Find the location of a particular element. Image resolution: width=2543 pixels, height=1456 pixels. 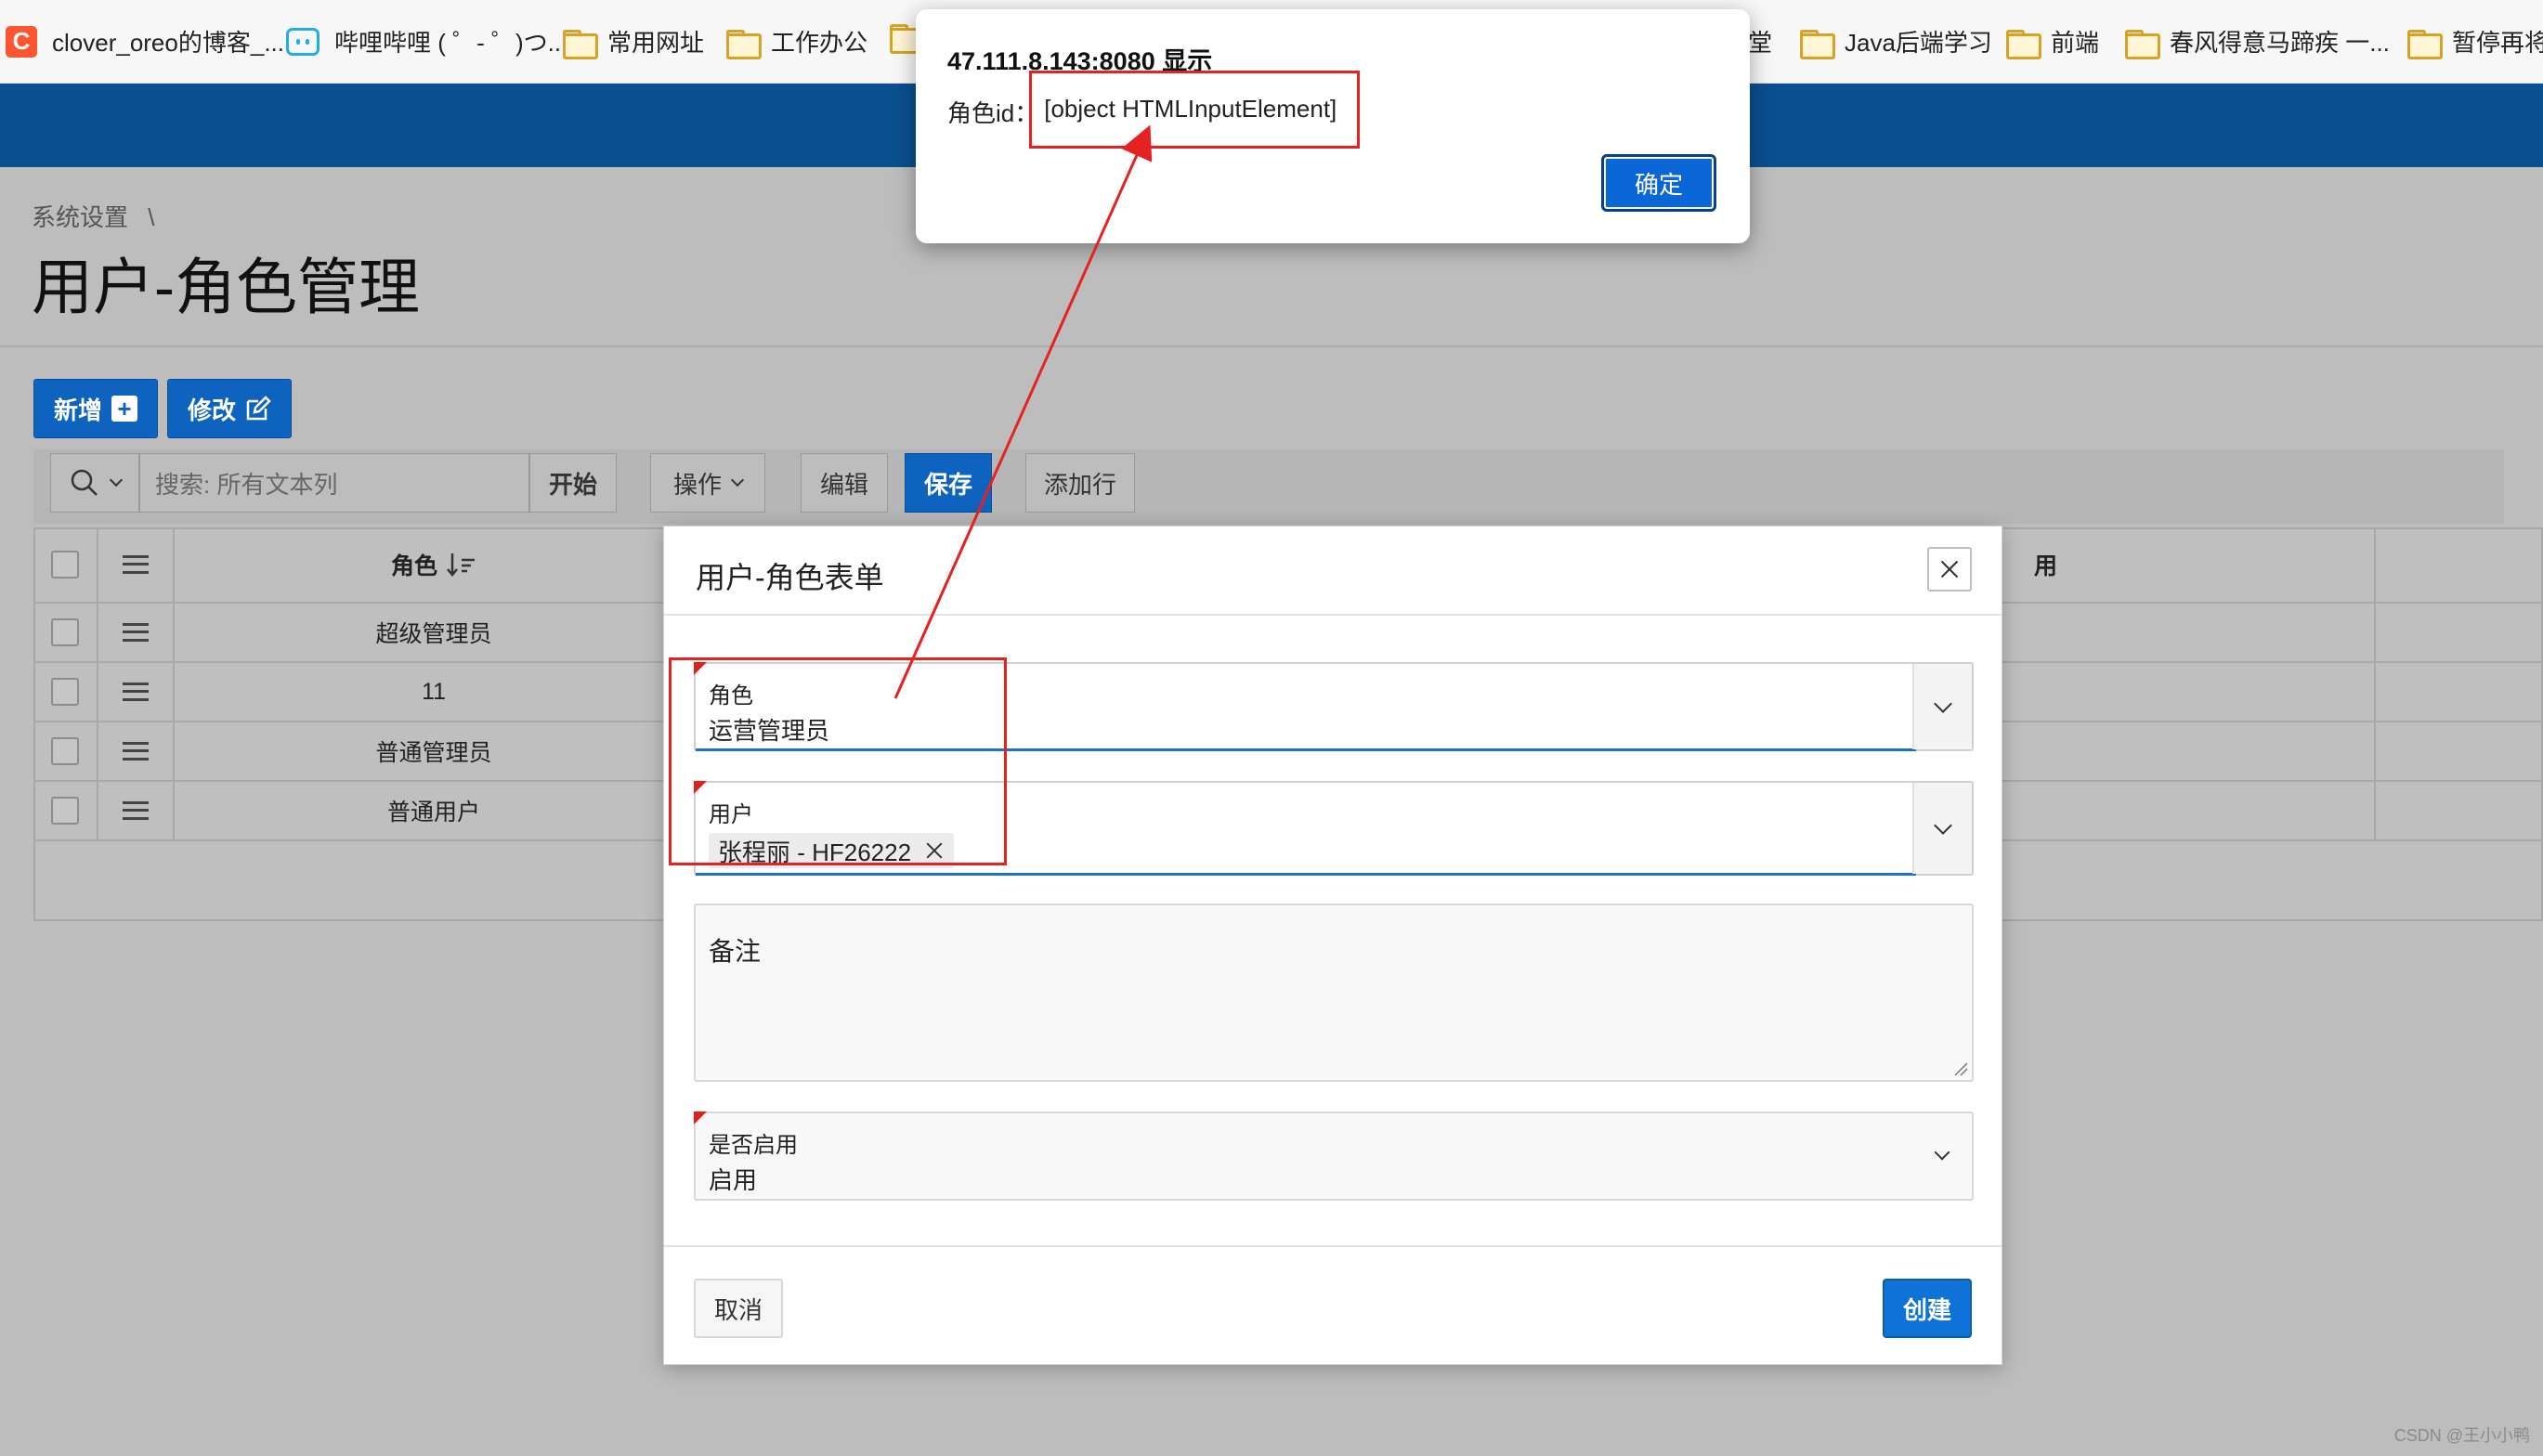

go-button: 开始 is located at coordinates (573, 483).